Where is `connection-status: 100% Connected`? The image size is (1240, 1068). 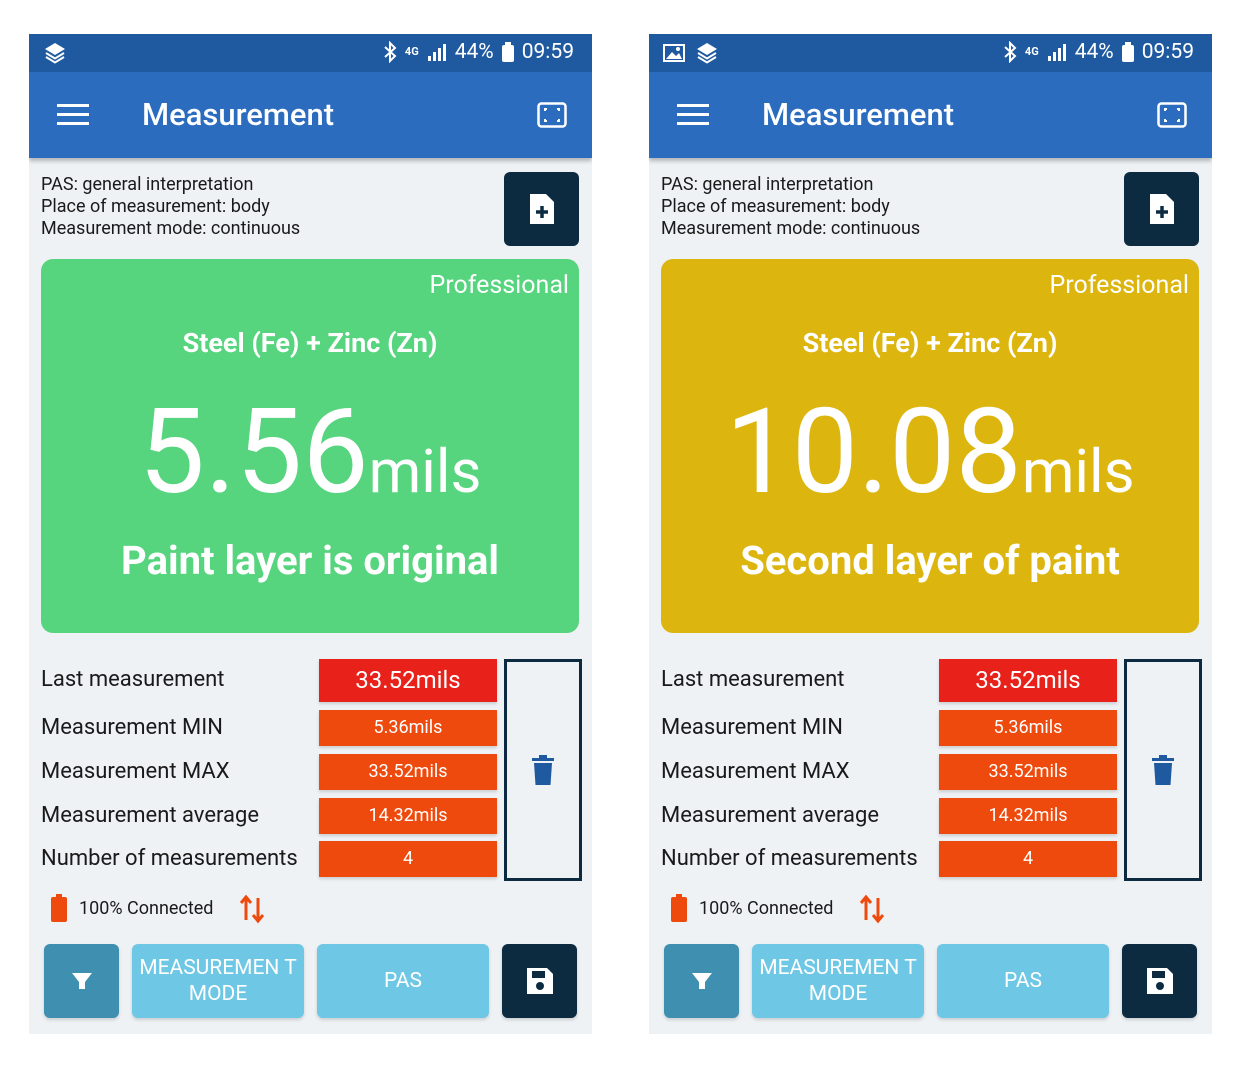 connection-status: 100% Connected is located at coordinates (146, 908).